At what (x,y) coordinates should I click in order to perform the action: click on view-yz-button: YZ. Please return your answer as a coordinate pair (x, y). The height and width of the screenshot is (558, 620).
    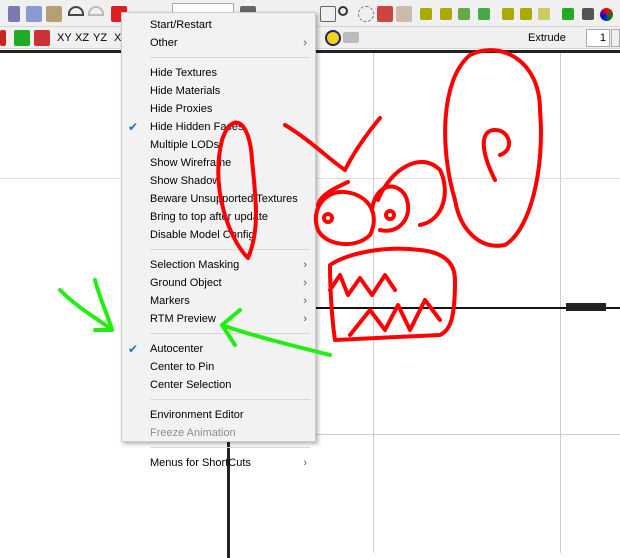
    Looking at the image, I should click on (100, 38).